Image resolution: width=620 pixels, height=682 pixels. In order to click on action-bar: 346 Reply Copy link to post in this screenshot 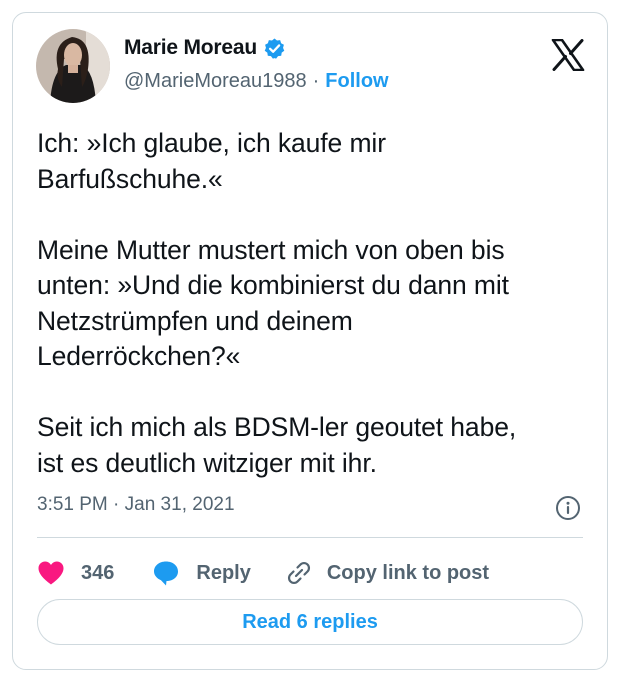, I will do `click(263, 573)`.